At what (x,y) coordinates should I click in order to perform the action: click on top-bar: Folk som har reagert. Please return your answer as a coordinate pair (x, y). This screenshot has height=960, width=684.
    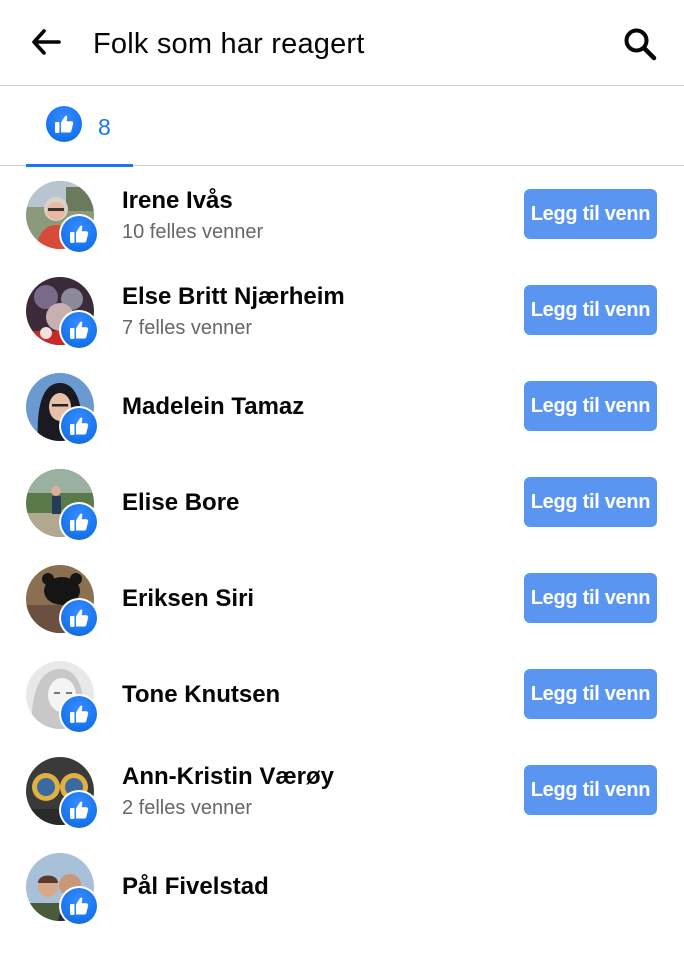
    Looking at the image, I should click on (342, 43).